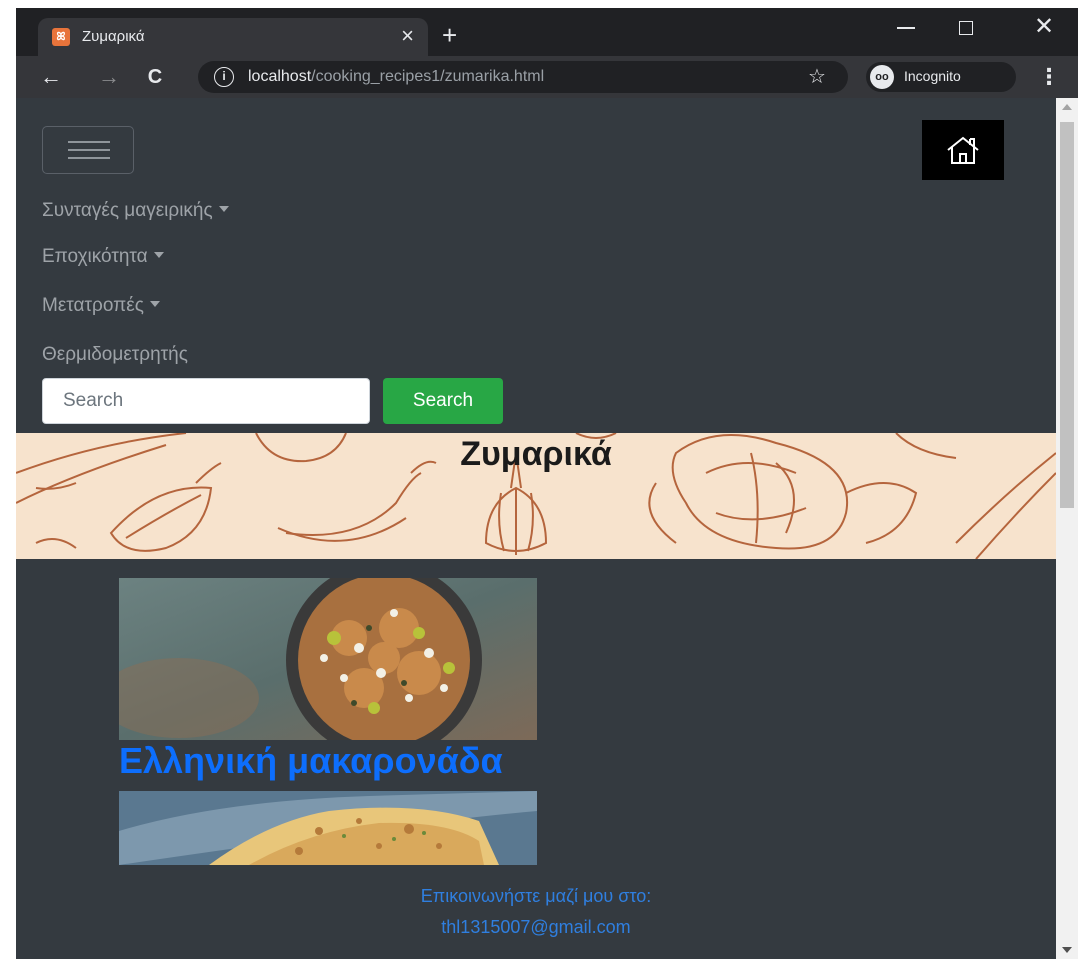 This screenshot has width=1078, height=959. I want to click on incognito-badge: oo Incognito, so click(941, 77).